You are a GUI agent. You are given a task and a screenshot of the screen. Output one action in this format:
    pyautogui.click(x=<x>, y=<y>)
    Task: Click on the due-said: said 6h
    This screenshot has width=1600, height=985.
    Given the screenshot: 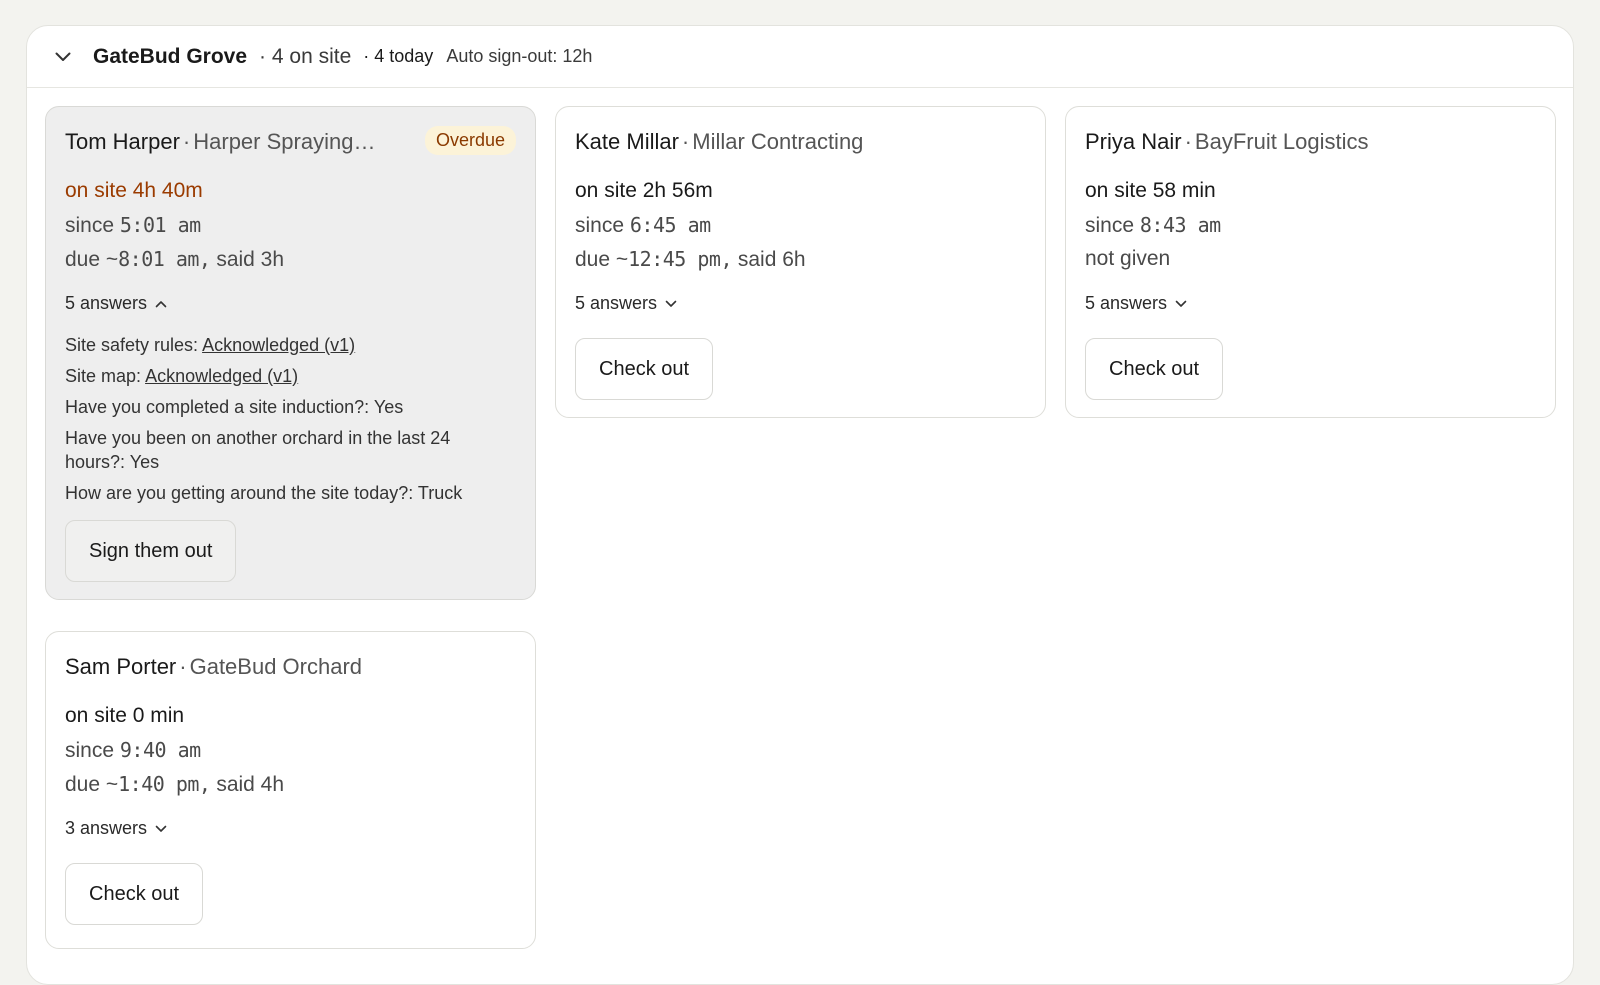 What is the action you would take?
    pyautogui.click(x=771, y=259)
    